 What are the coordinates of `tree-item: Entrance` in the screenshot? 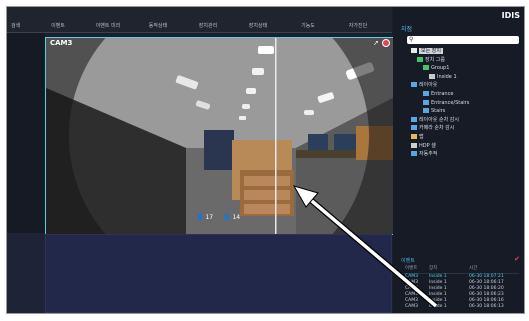 It's located at (463, 94).